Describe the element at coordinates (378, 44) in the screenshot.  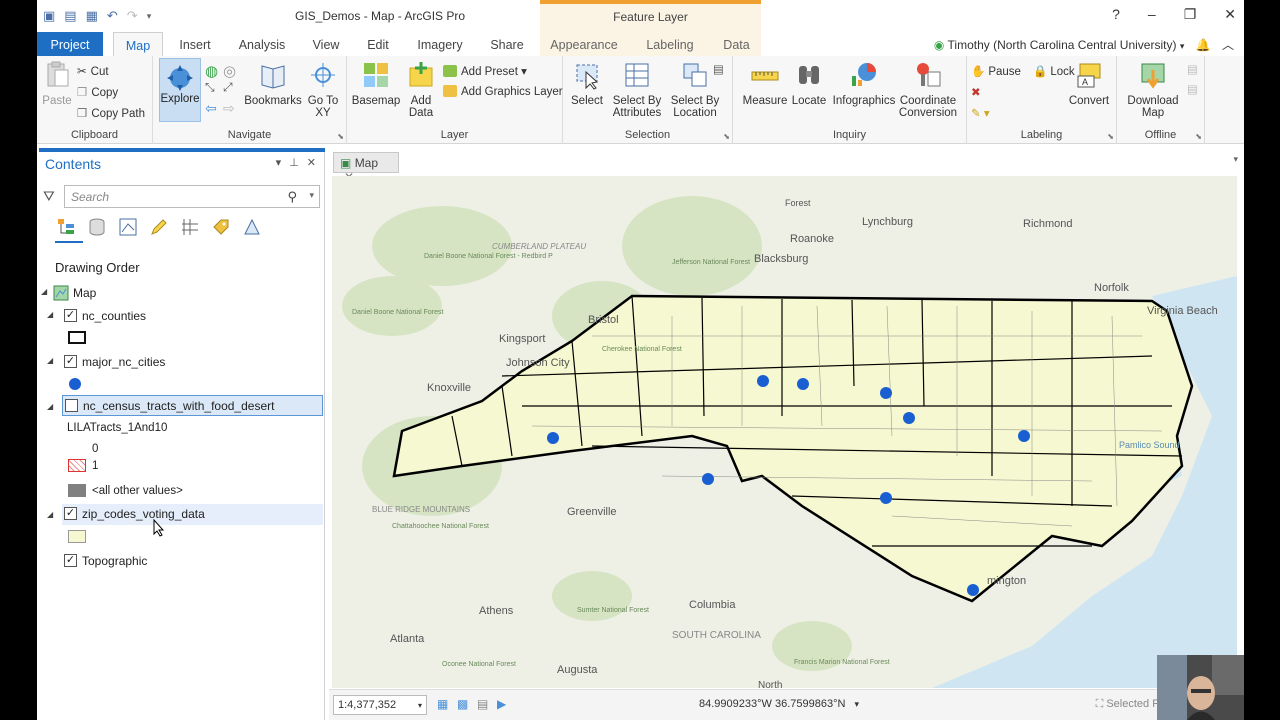
I see `tab-edit: Edit` at that location.